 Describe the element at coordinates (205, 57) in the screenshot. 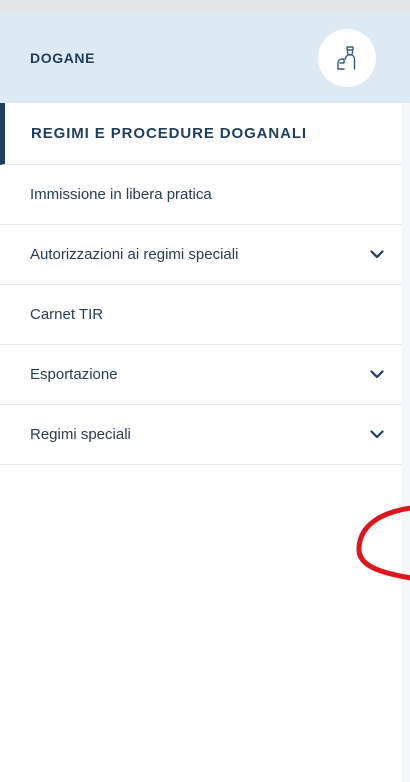

I see `sidebar-header: DOGANE` at that location.